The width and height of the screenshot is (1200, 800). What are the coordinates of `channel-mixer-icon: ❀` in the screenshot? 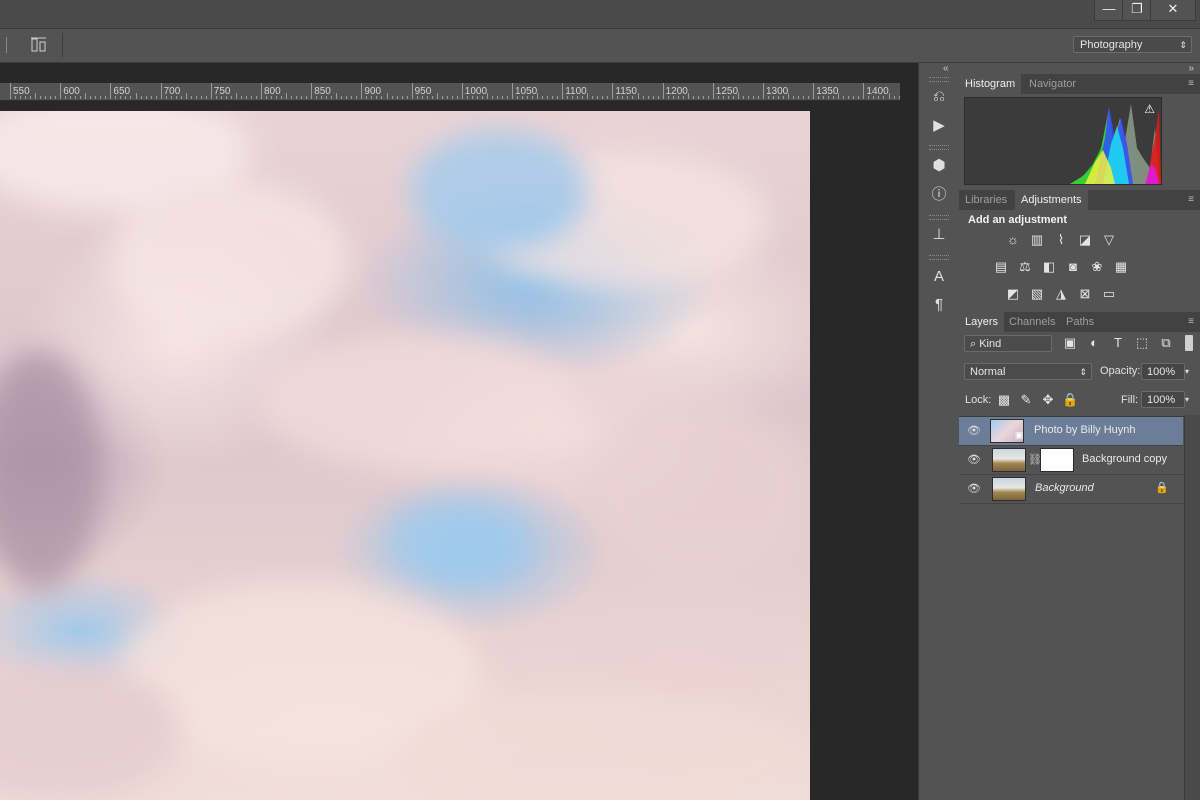 It's located at (1097, 267).